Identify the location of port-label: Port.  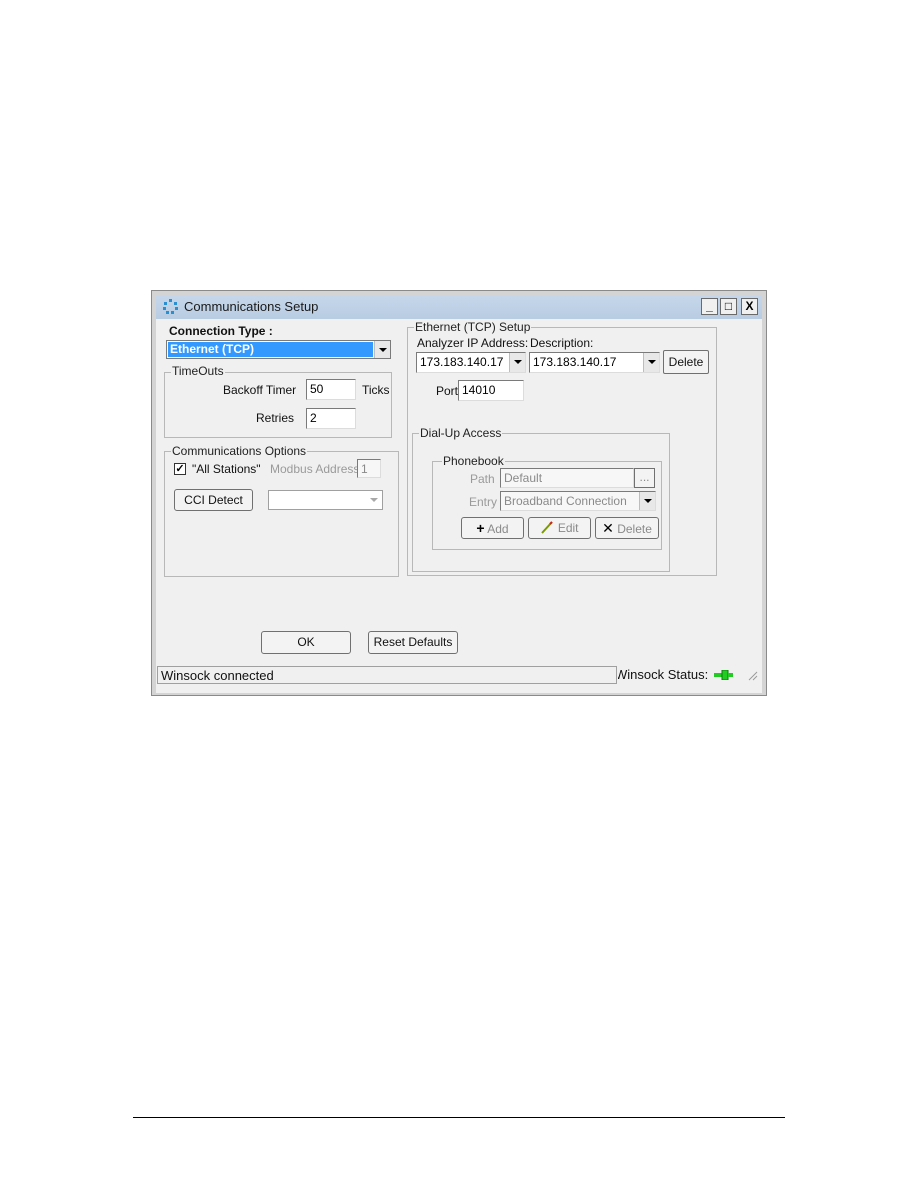
(447, 391).